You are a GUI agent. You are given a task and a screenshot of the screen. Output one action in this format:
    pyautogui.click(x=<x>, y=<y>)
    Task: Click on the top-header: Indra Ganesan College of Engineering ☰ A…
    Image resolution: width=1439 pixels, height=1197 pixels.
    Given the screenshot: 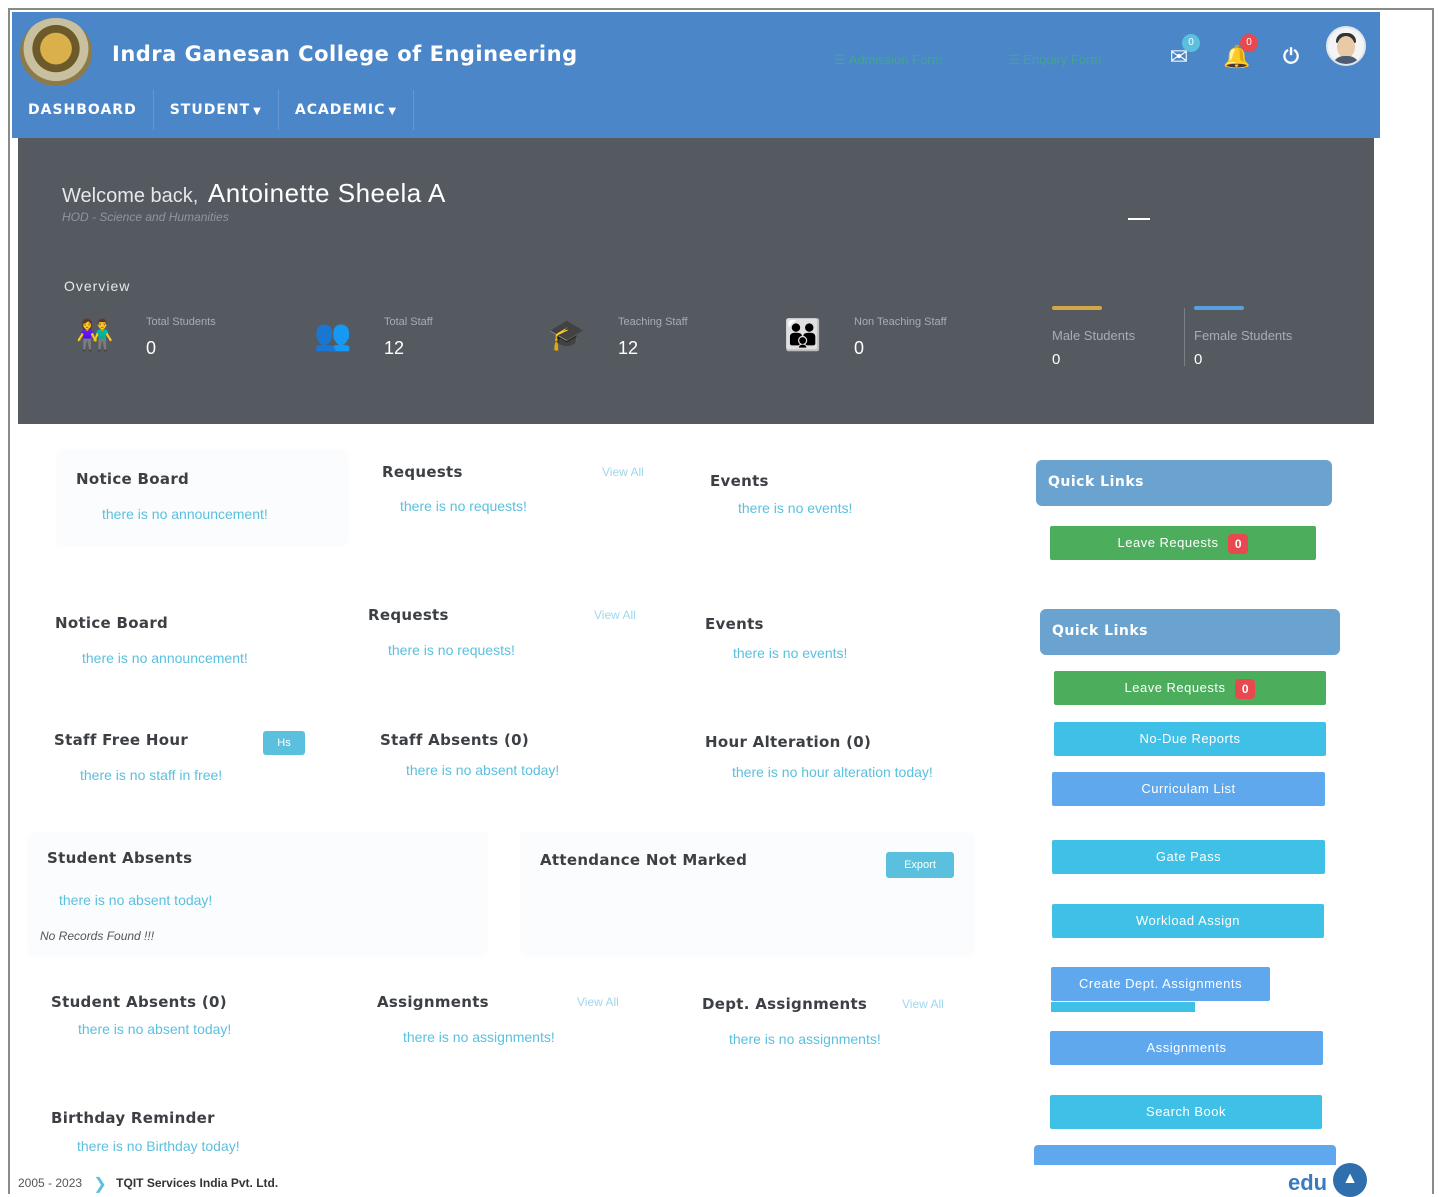 What is the action you would take?
    pyautogui.click(x=696, y=75)
    